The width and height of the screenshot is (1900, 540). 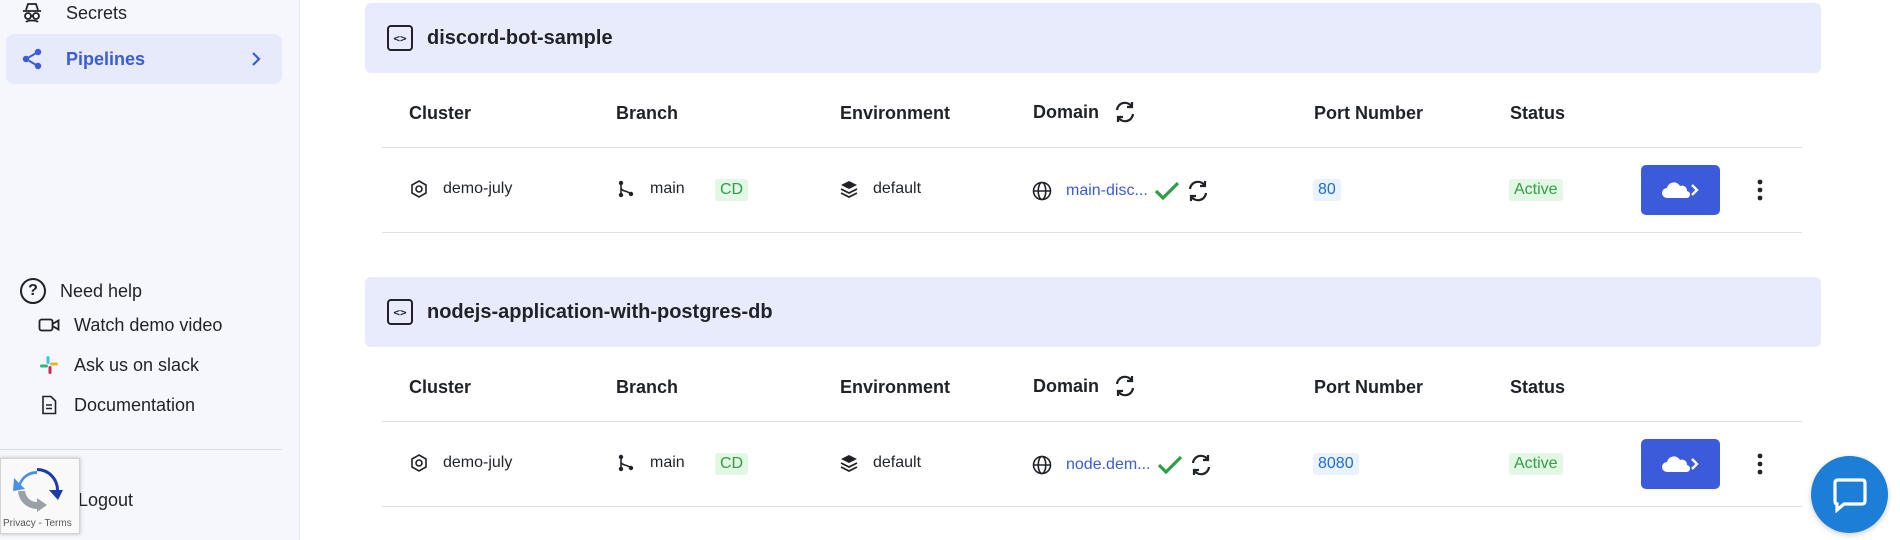 What do you see at coordinates (141, 449) in the screenshot?
I see `sidebar-divider` at bounding box center [141, 449].